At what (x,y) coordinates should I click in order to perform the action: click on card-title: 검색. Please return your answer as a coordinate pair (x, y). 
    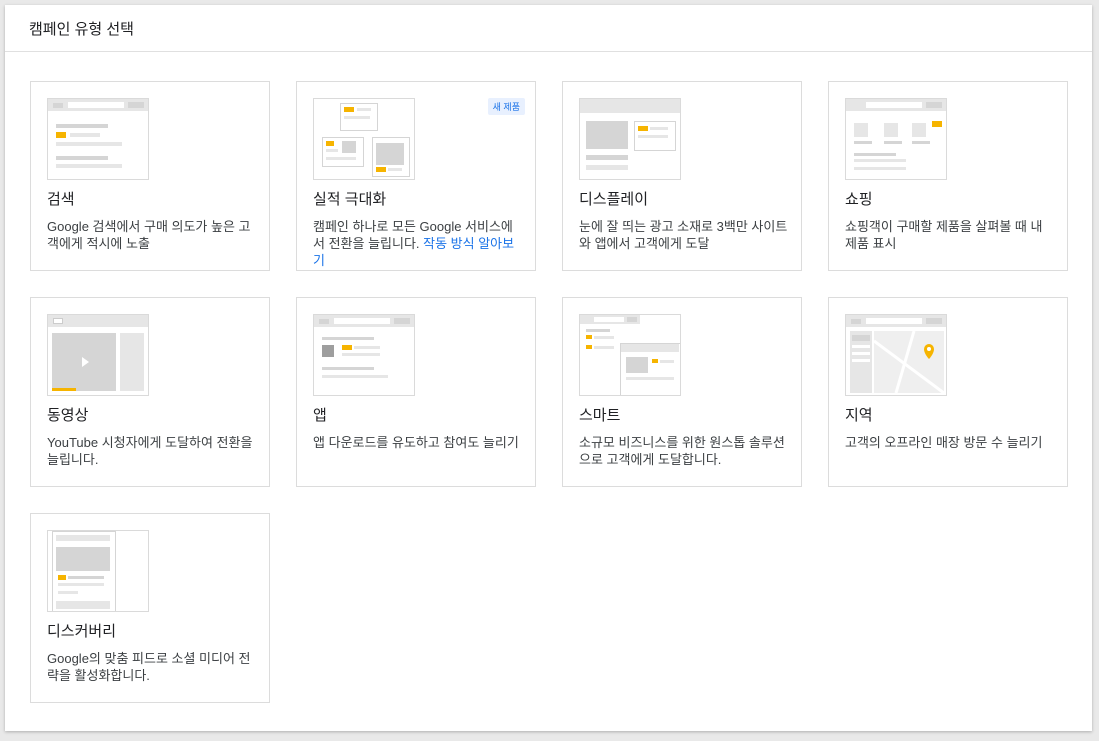
    Looking at the image, I should click on (61, 199).